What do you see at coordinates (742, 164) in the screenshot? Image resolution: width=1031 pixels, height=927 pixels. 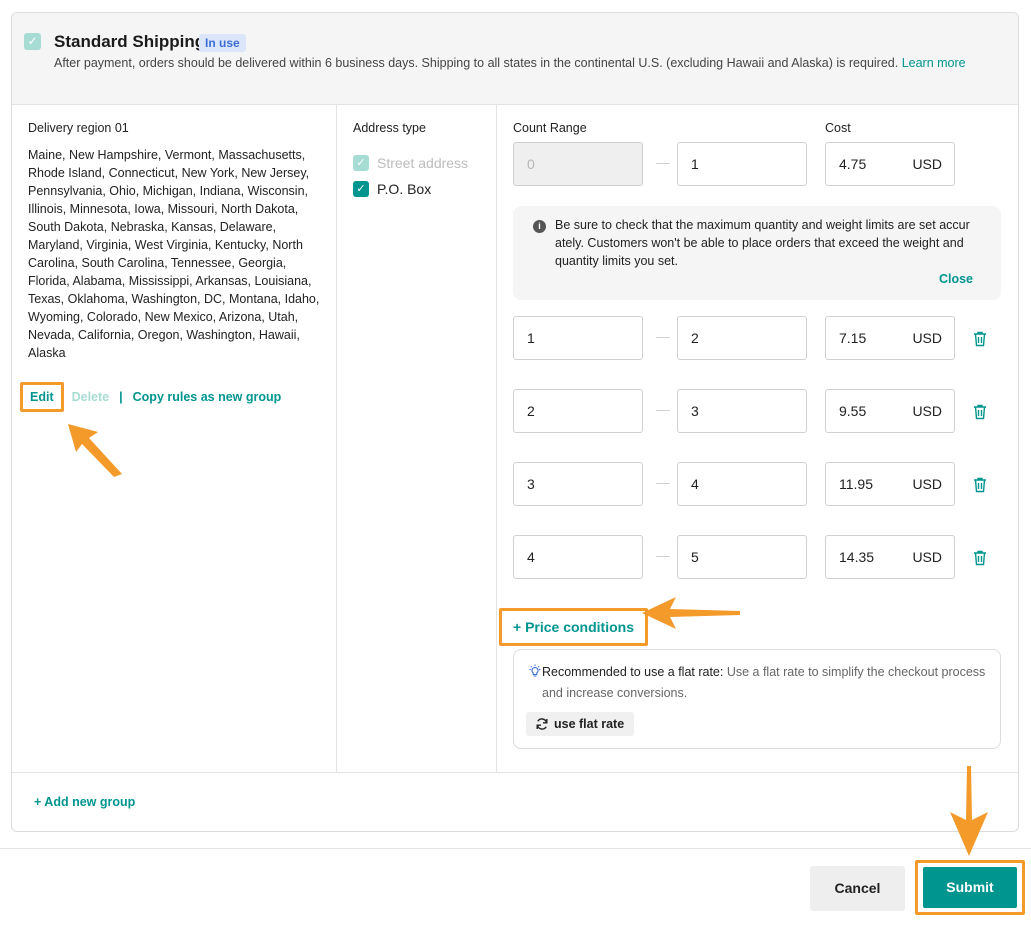 I see `range-to-input: 1` at bounding box center [742, 164].